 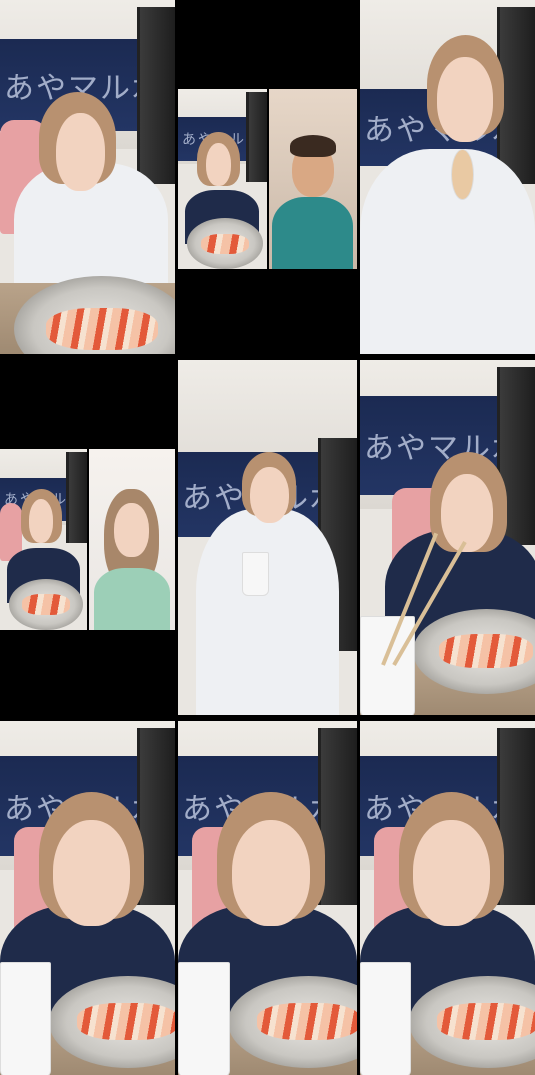 I want to click on video-tile-5: あやマル水産, so click(x=267, y=537).